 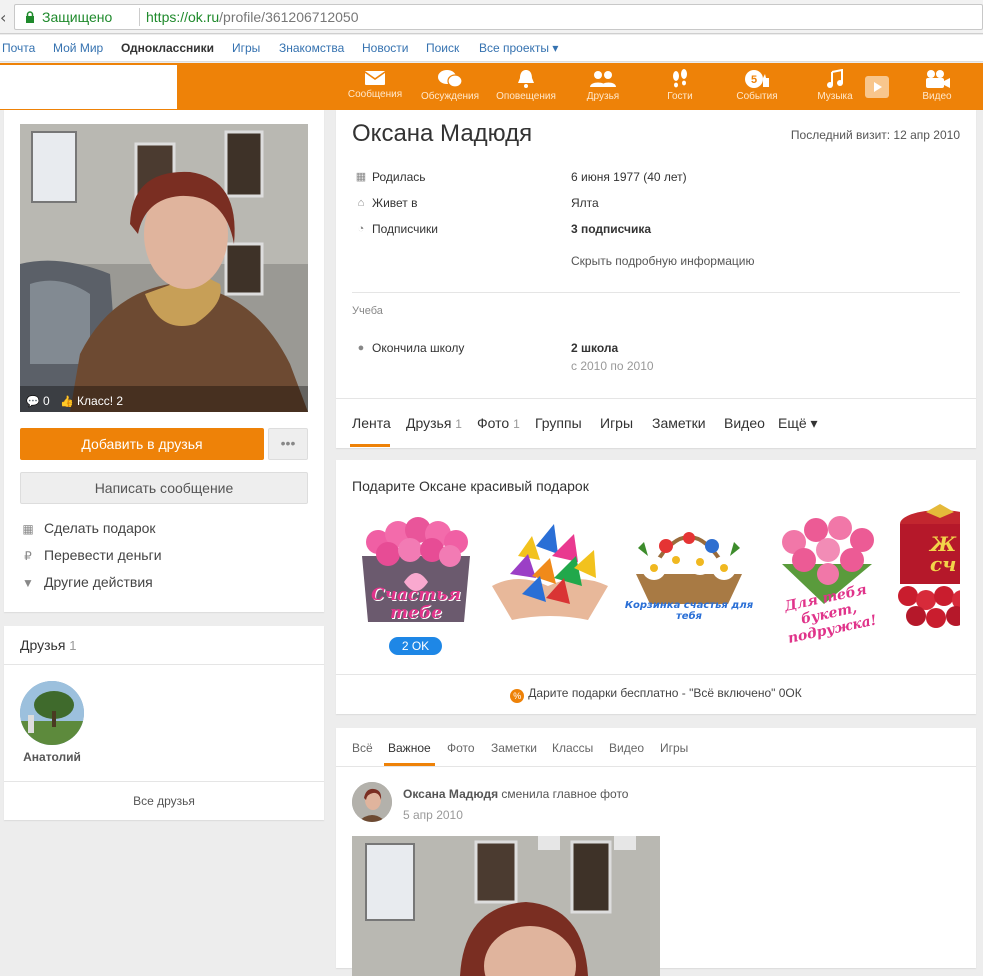 What do you see at coordinates (629, 177) in the screenshot?
I see `info-value-born: 6 июня 1977 (40 лет)` at bounding box center [629, 177].